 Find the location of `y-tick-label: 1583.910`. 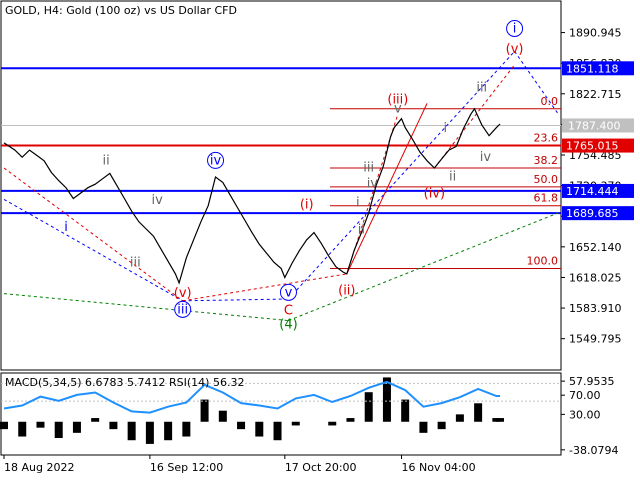

y-tick-label: 1583.910 is located at coordinates (595, 308).